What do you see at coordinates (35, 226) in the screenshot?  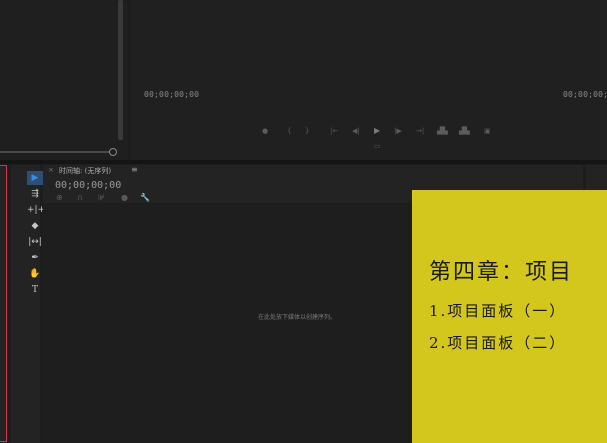 I see `razor-tool-icon: ◆` at bounding box center [35, 226].